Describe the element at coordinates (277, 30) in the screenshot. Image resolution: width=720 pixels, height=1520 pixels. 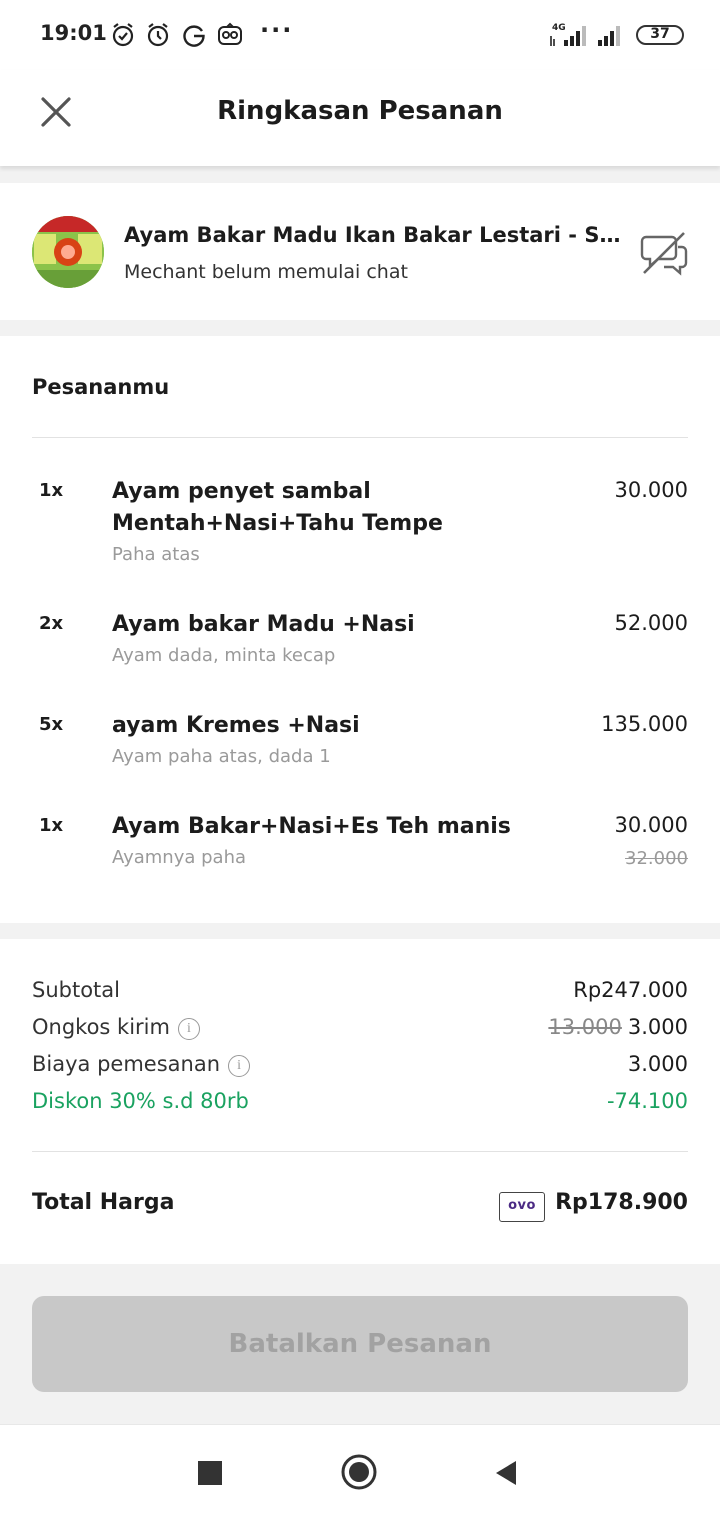
I see `more-notifications-icon: ···` at that location.